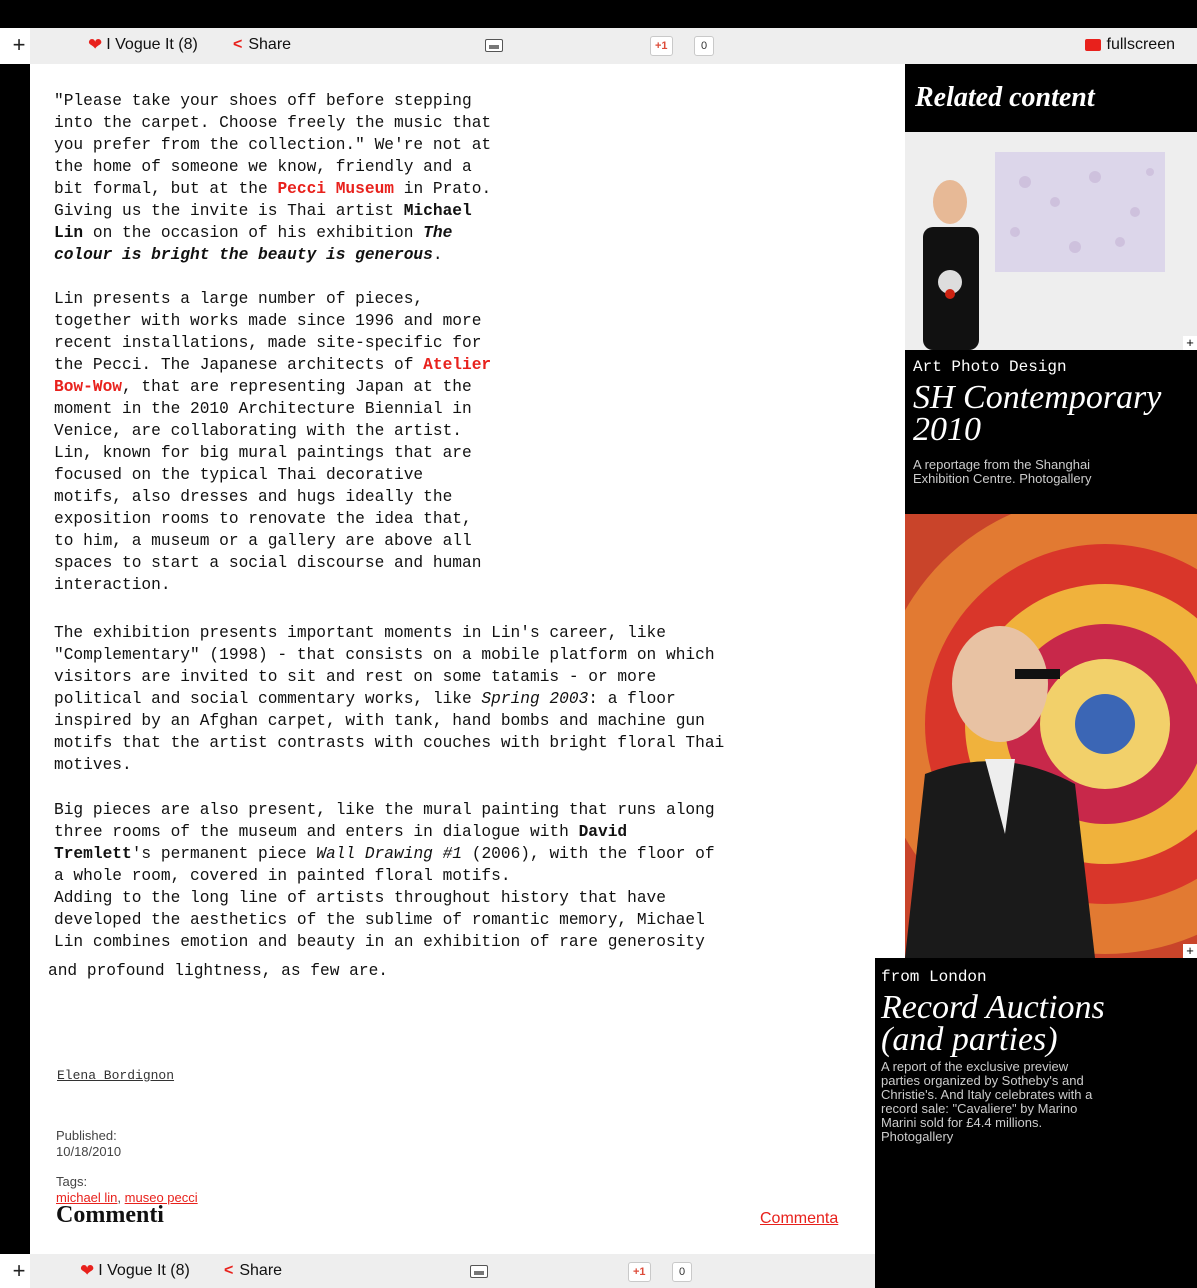 This screenshot has height=1288, width=1197. I want to click on article-last-line: and profound lightness, as few are., so click(218, 971).